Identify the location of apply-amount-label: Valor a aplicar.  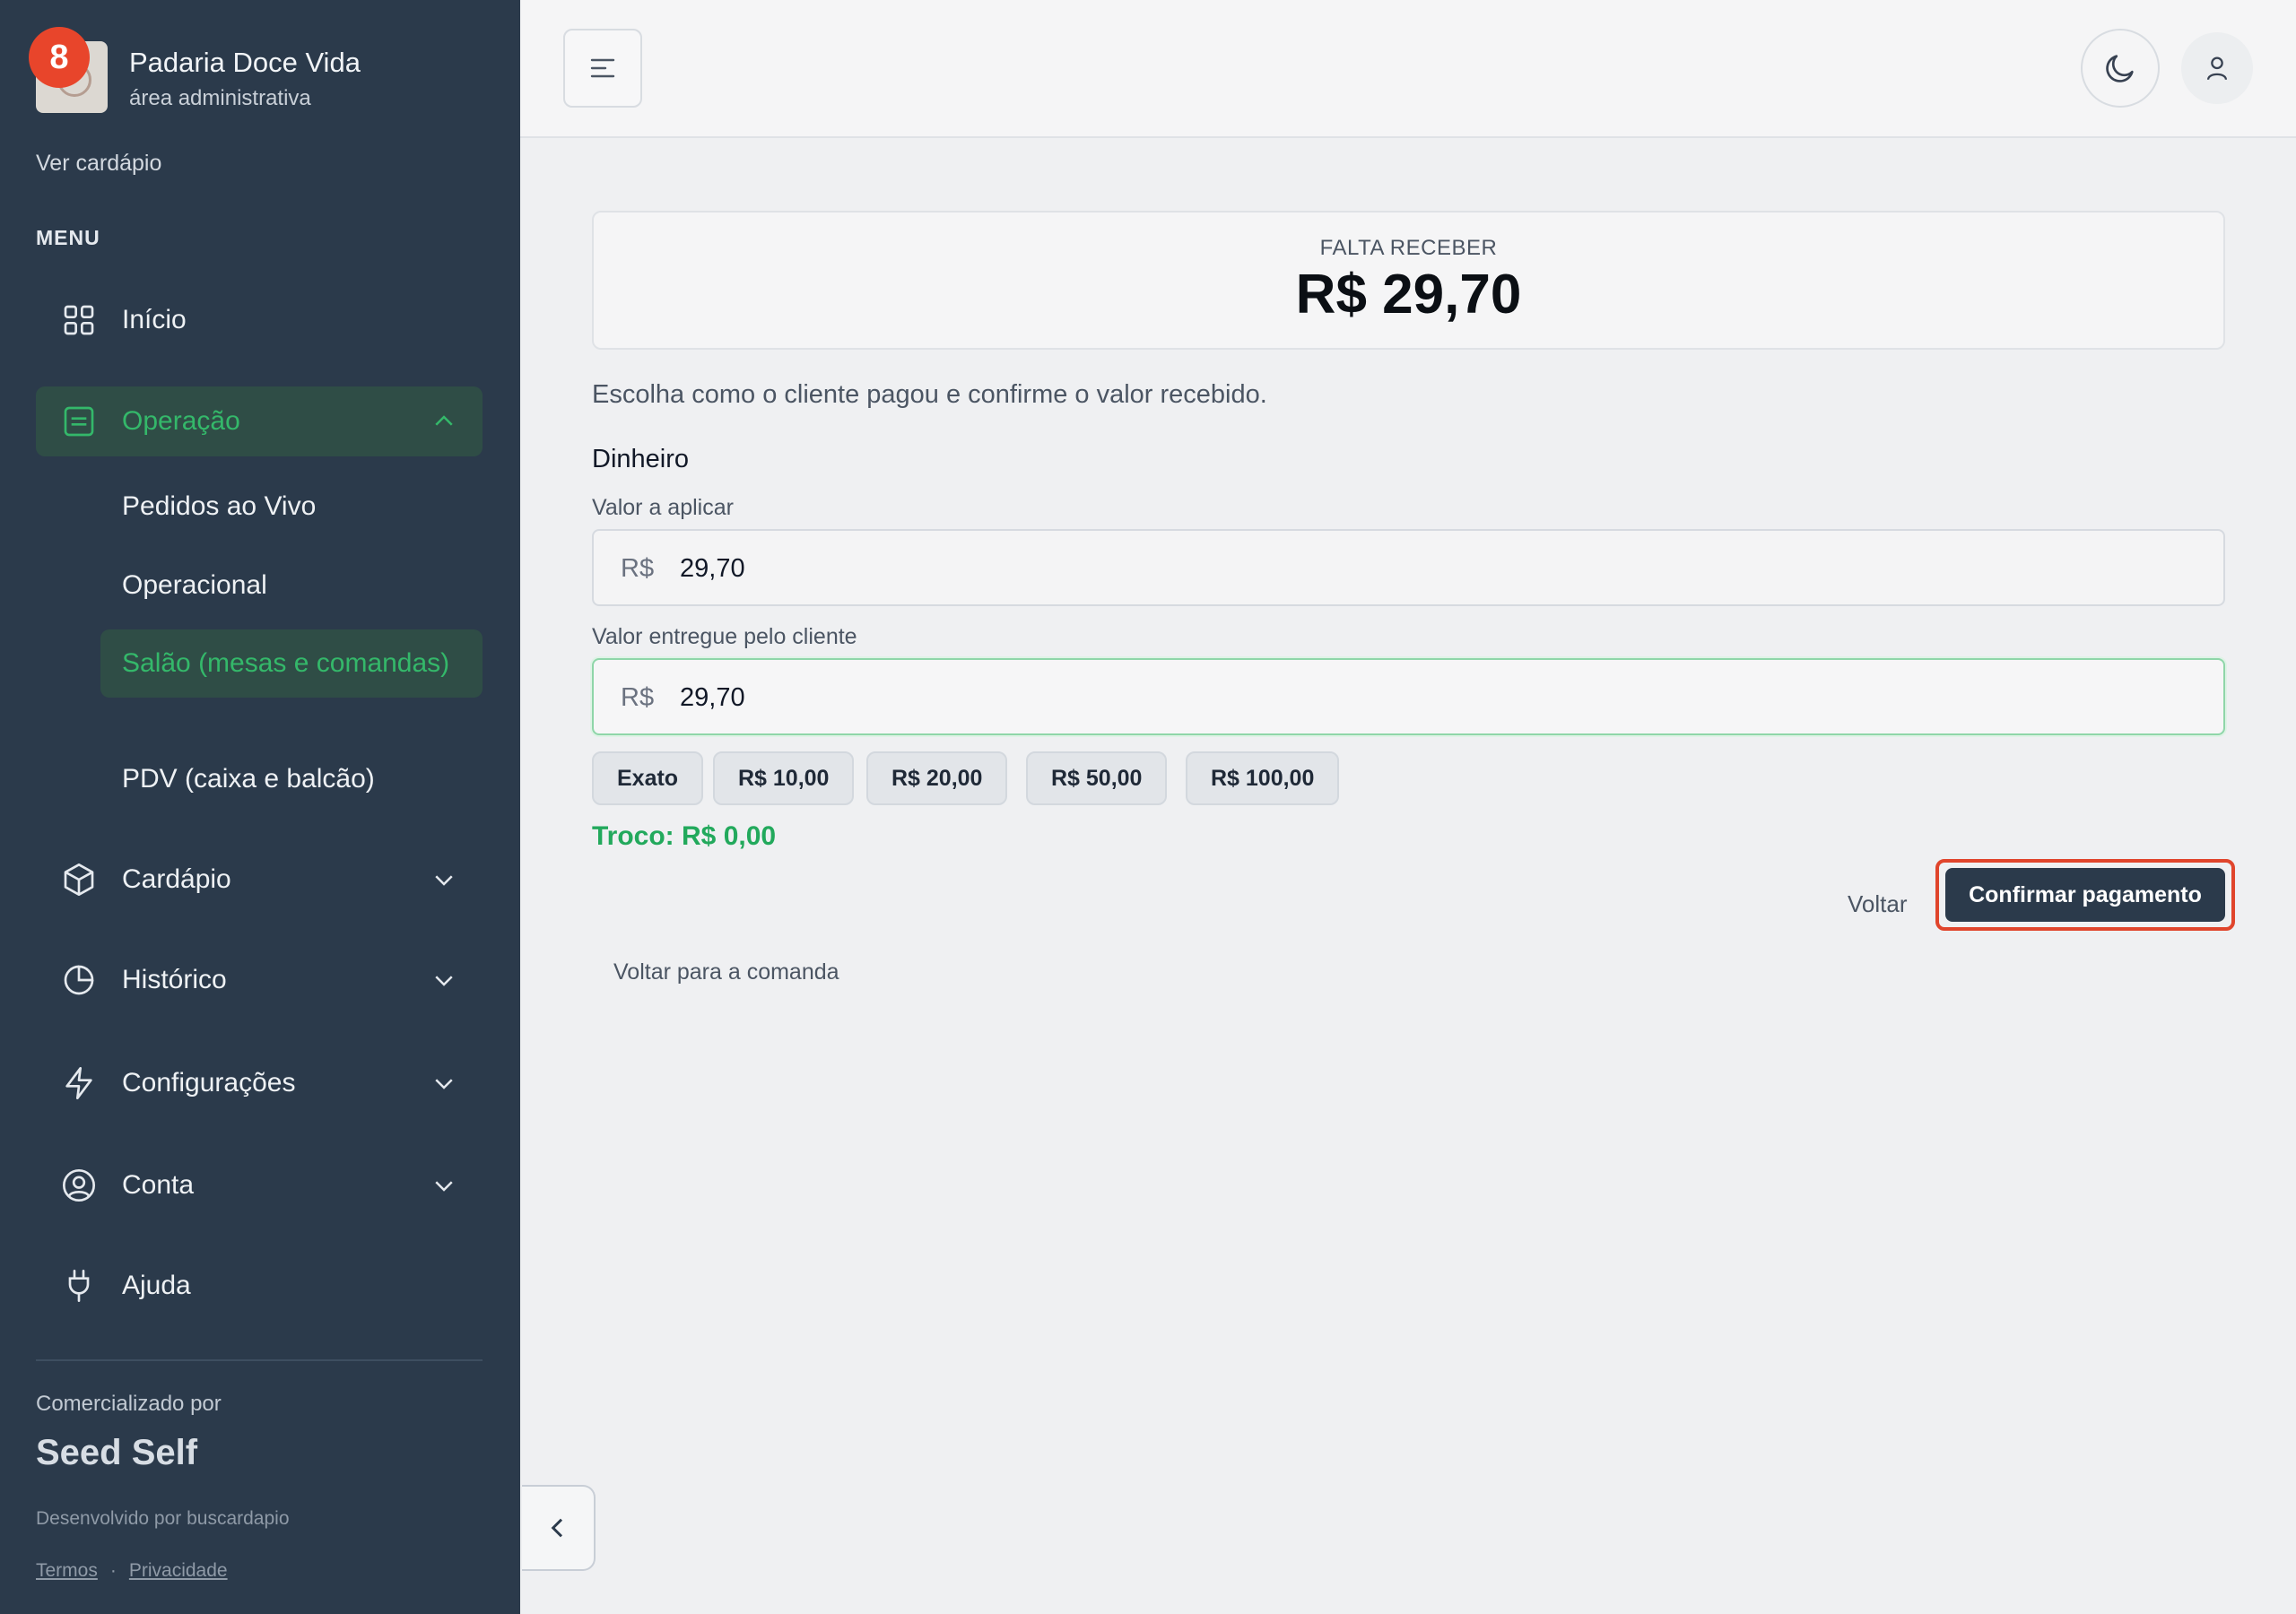
(663, 507).